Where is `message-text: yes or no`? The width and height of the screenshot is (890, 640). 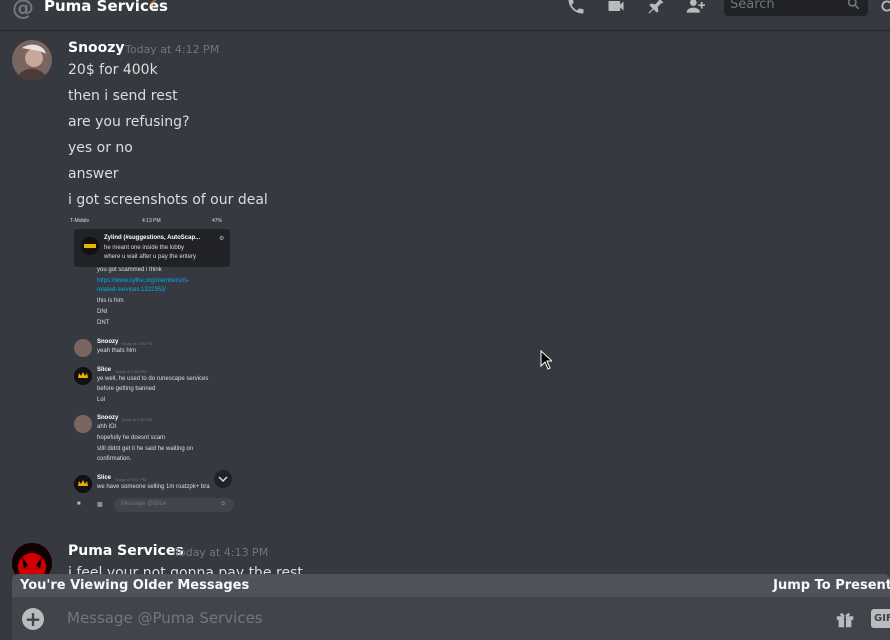 message-text: yes or no is located at coordinates (100, 148).